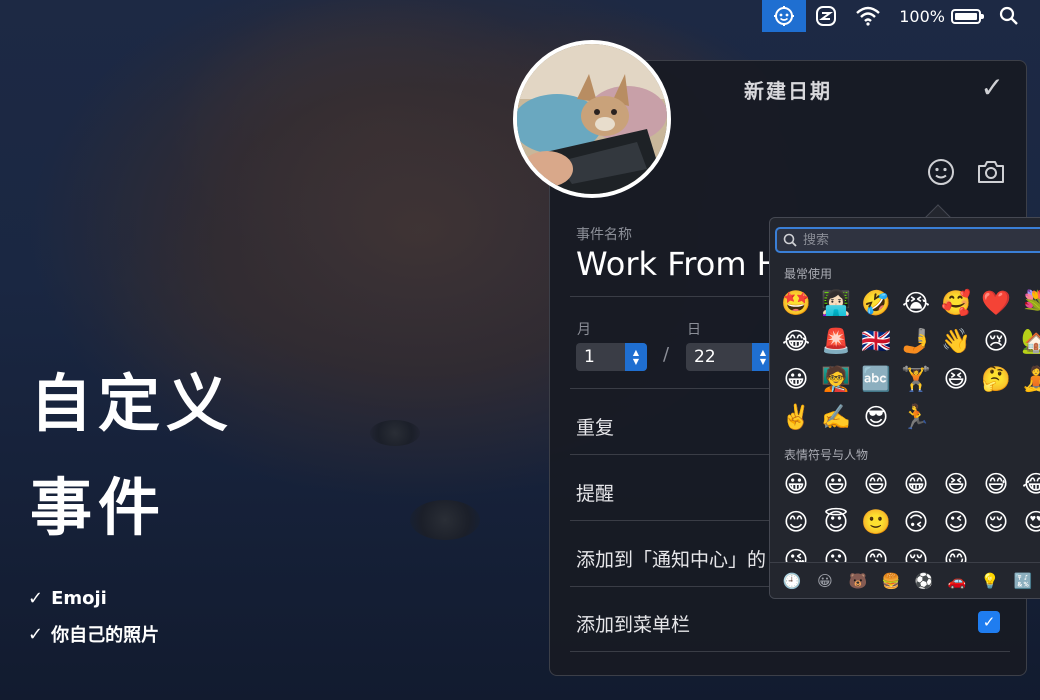  Describe the element at coordinates (916, 484) in the screenshot. I see `emoji-cell: 😁` at that location.